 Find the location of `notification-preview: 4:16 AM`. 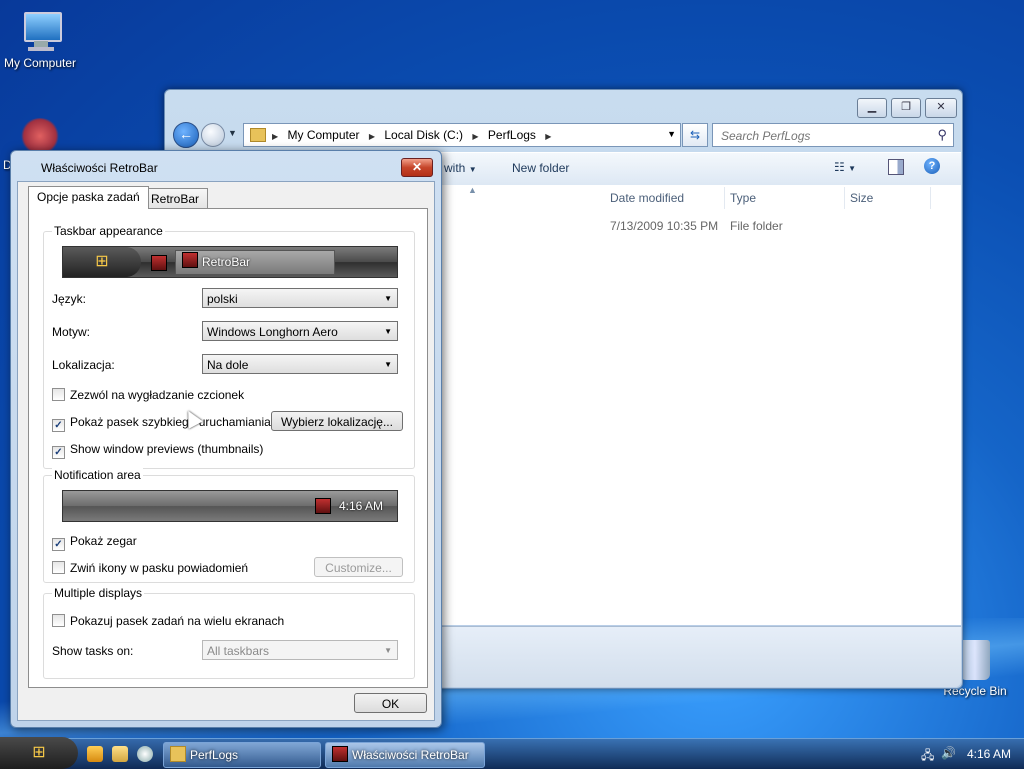

notification-preview: 4:16 AM is located at coordinates (230, 506).